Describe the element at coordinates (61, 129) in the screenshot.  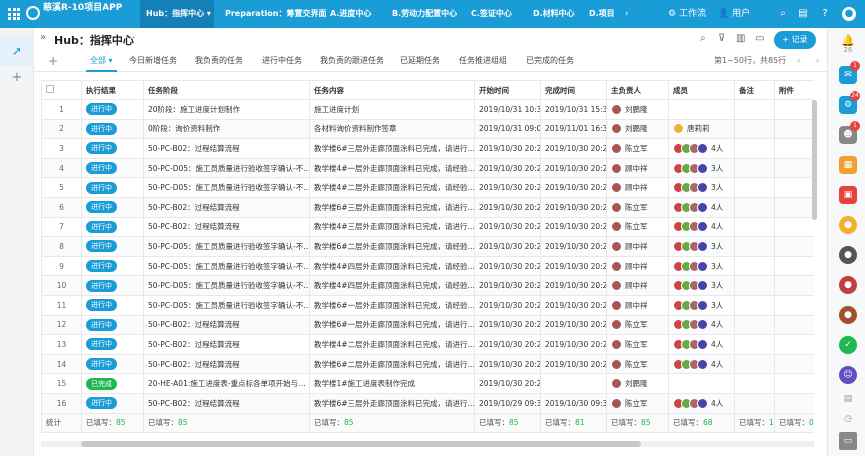
I see `row-number: 2` at that location.